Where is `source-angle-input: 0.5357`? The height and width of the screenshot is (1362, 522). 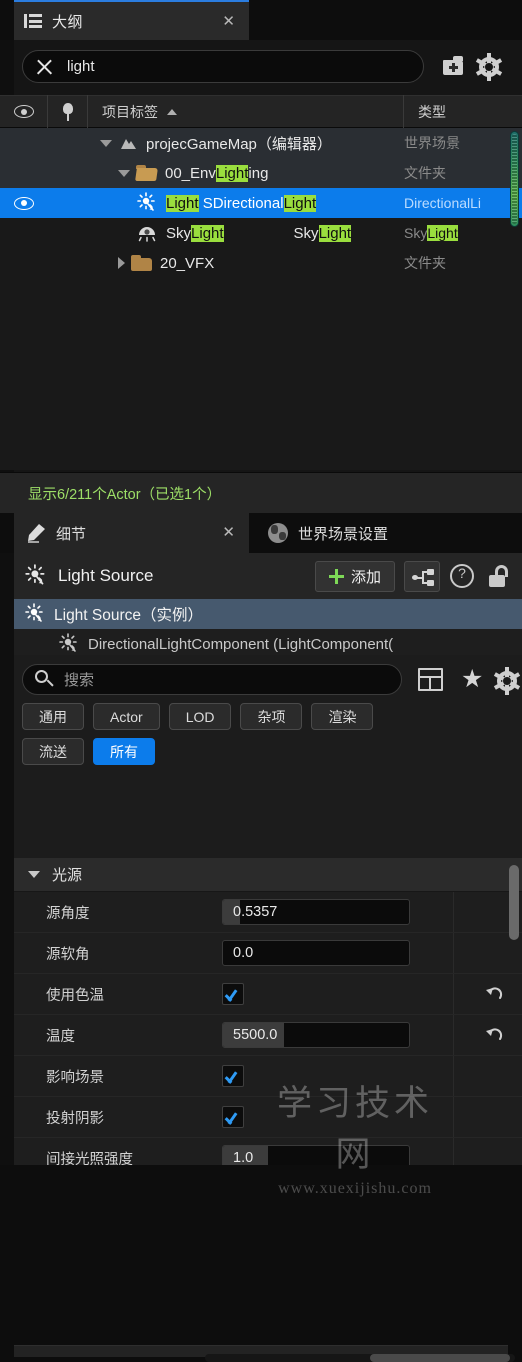
source-angle-input: 0.5357 is located at coordinates (316, 912).